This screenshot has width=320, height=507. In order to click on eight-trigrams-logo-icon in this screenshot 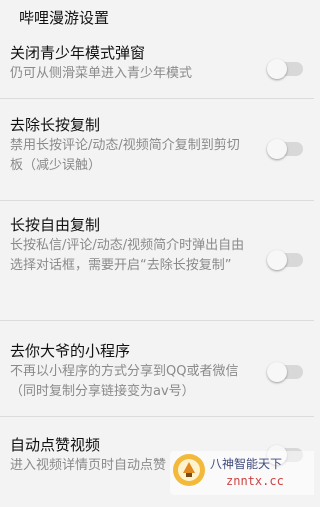, I will do `click(189, 470)`.